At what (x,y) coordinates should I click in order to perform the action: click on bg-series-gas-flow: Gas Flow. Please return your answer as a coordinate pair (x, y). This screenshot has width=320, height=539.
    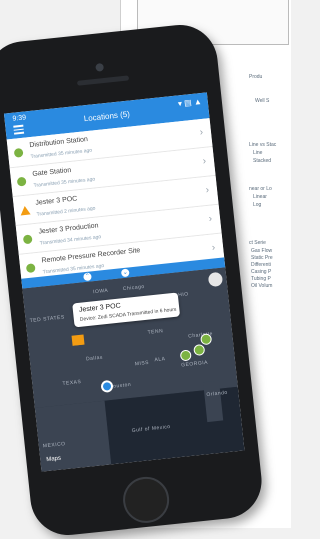
    Looking at the image, I should click on (262, 251).